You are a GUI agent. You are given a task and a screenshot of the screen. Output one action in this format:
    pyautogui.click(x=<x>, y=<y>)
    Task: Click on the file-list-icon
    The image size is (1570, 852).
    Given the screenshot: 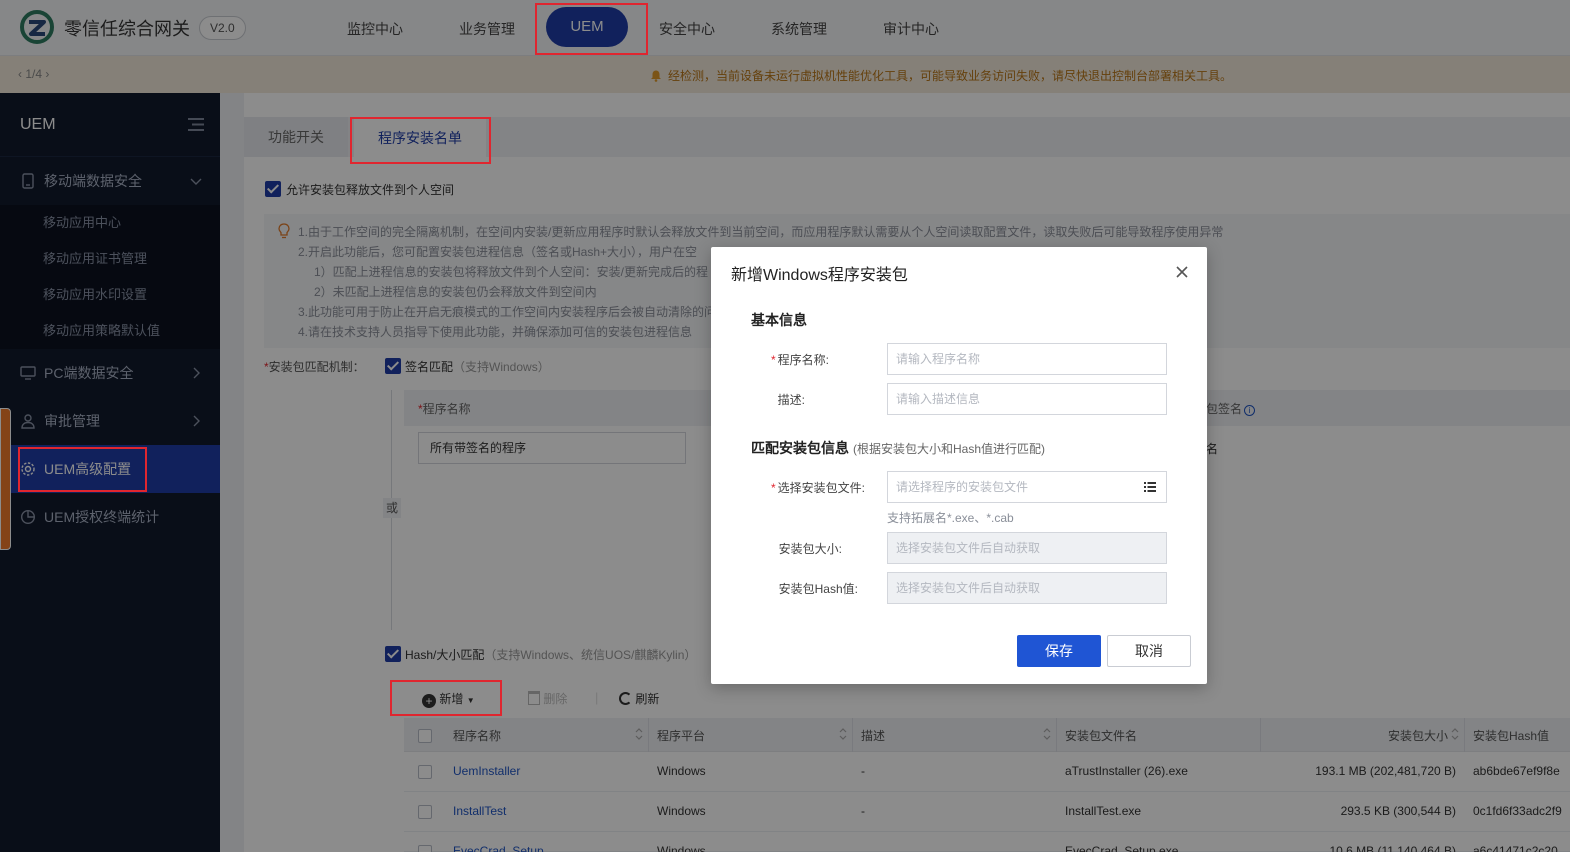 What is the action you would take?
    pyautogui.click(x=1150, y=487)
    